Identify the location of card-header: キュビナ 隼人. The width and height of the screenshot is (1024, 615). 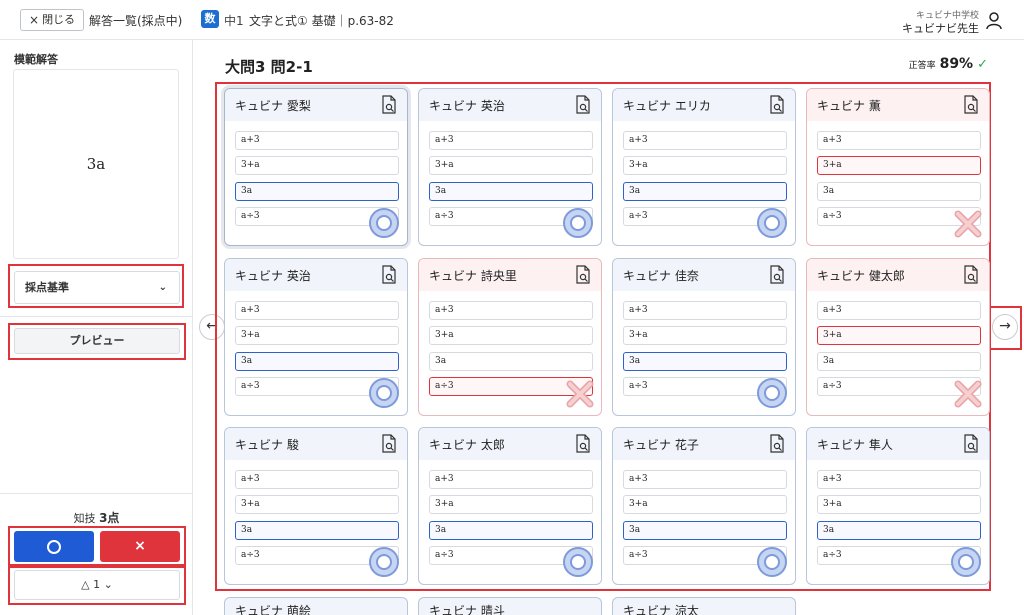
(898, 444).